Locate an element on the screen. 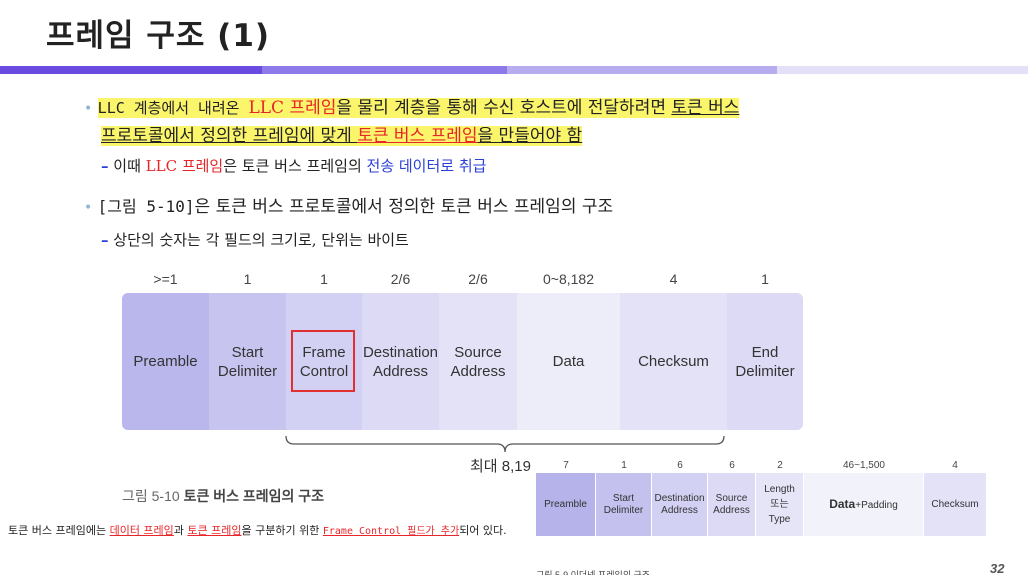  frame2-field-source: Source Address is located at coordinates (731, 504).